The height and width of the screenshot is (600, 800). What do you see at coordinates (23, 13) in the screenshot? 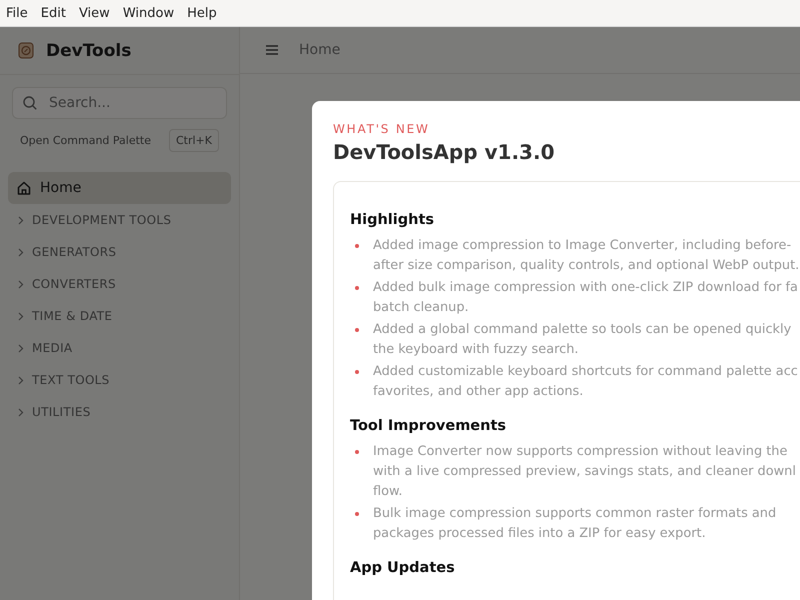
I see `menu-item: File` at bounding box center [23, 13].